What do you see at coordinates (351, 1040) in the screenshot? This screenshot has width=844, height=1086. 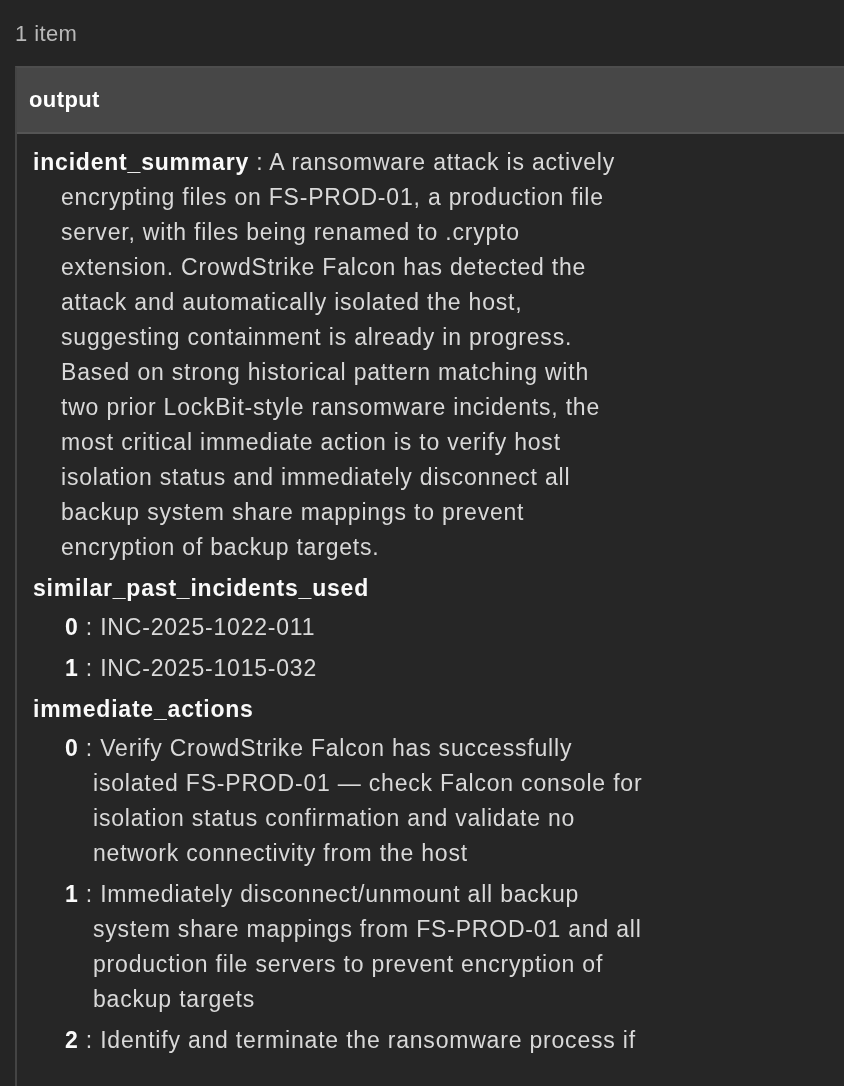 I see `list-entry-text: 2 : Identify and terminate the ransomware process if` at bounding box center [351, 1040].